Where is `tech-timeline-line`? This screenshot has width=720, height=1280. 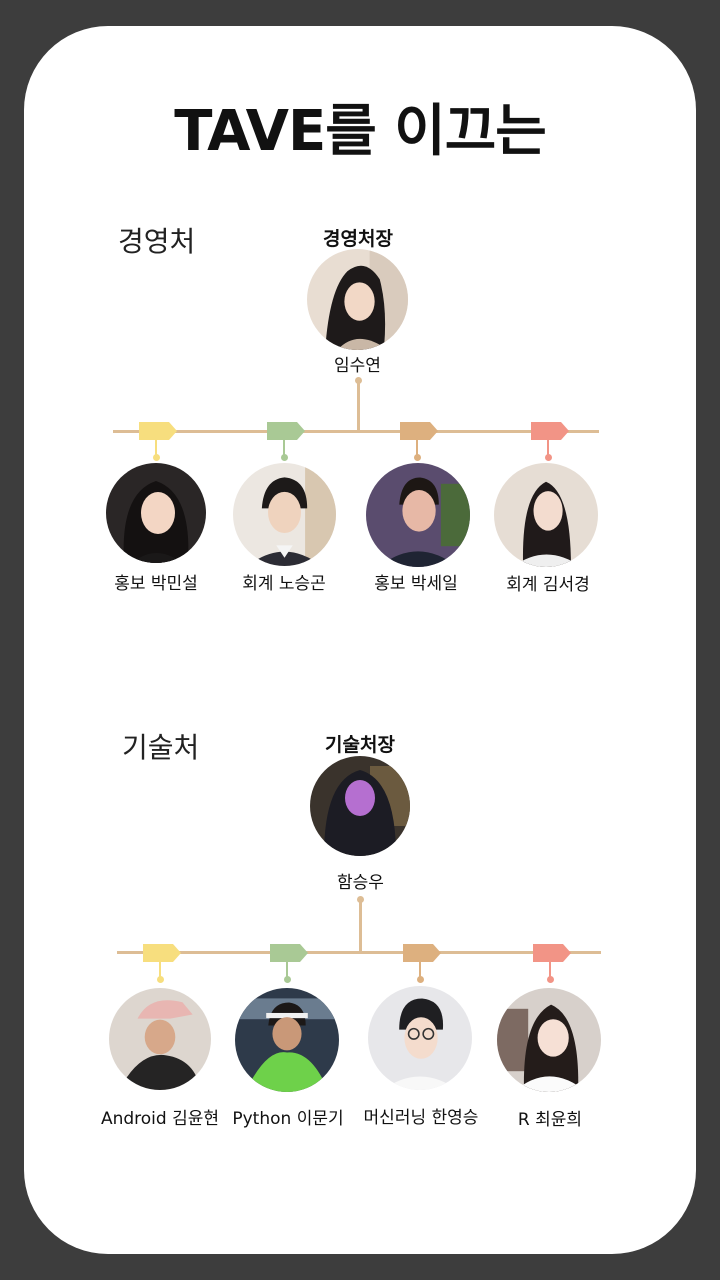 tech-timeline-line is located at coordinates (359, 952).